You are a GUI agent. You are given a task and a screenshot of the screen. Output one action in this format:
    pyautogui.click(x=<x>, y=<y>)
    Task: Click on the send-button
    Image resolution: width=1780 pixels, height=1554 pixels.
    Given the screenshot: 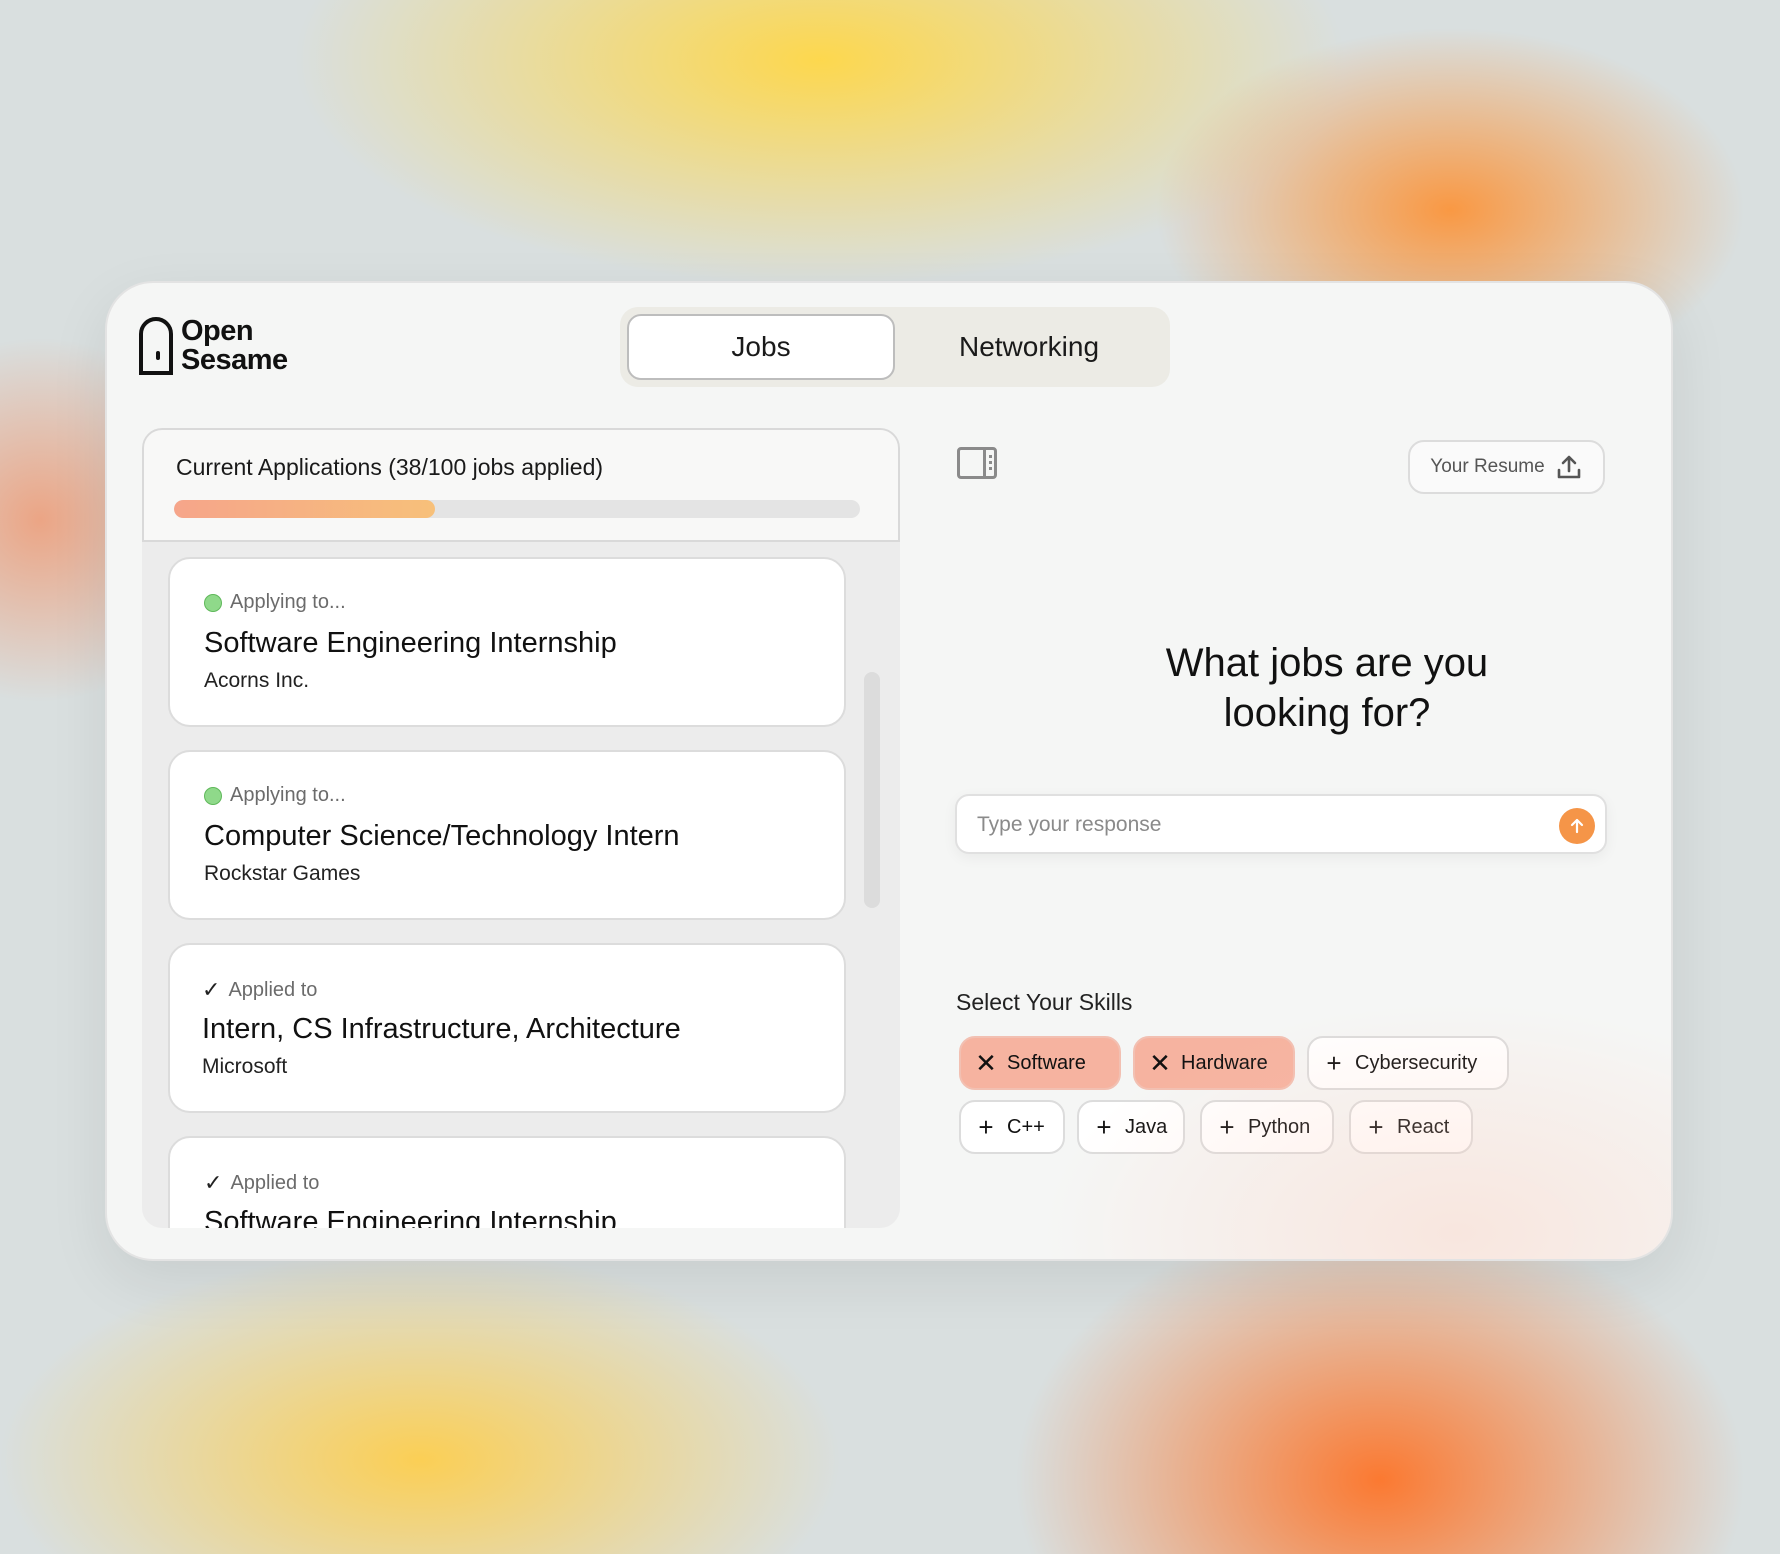 What is the action you would take?
    pyautogui.click(x=1577, y=826)
    